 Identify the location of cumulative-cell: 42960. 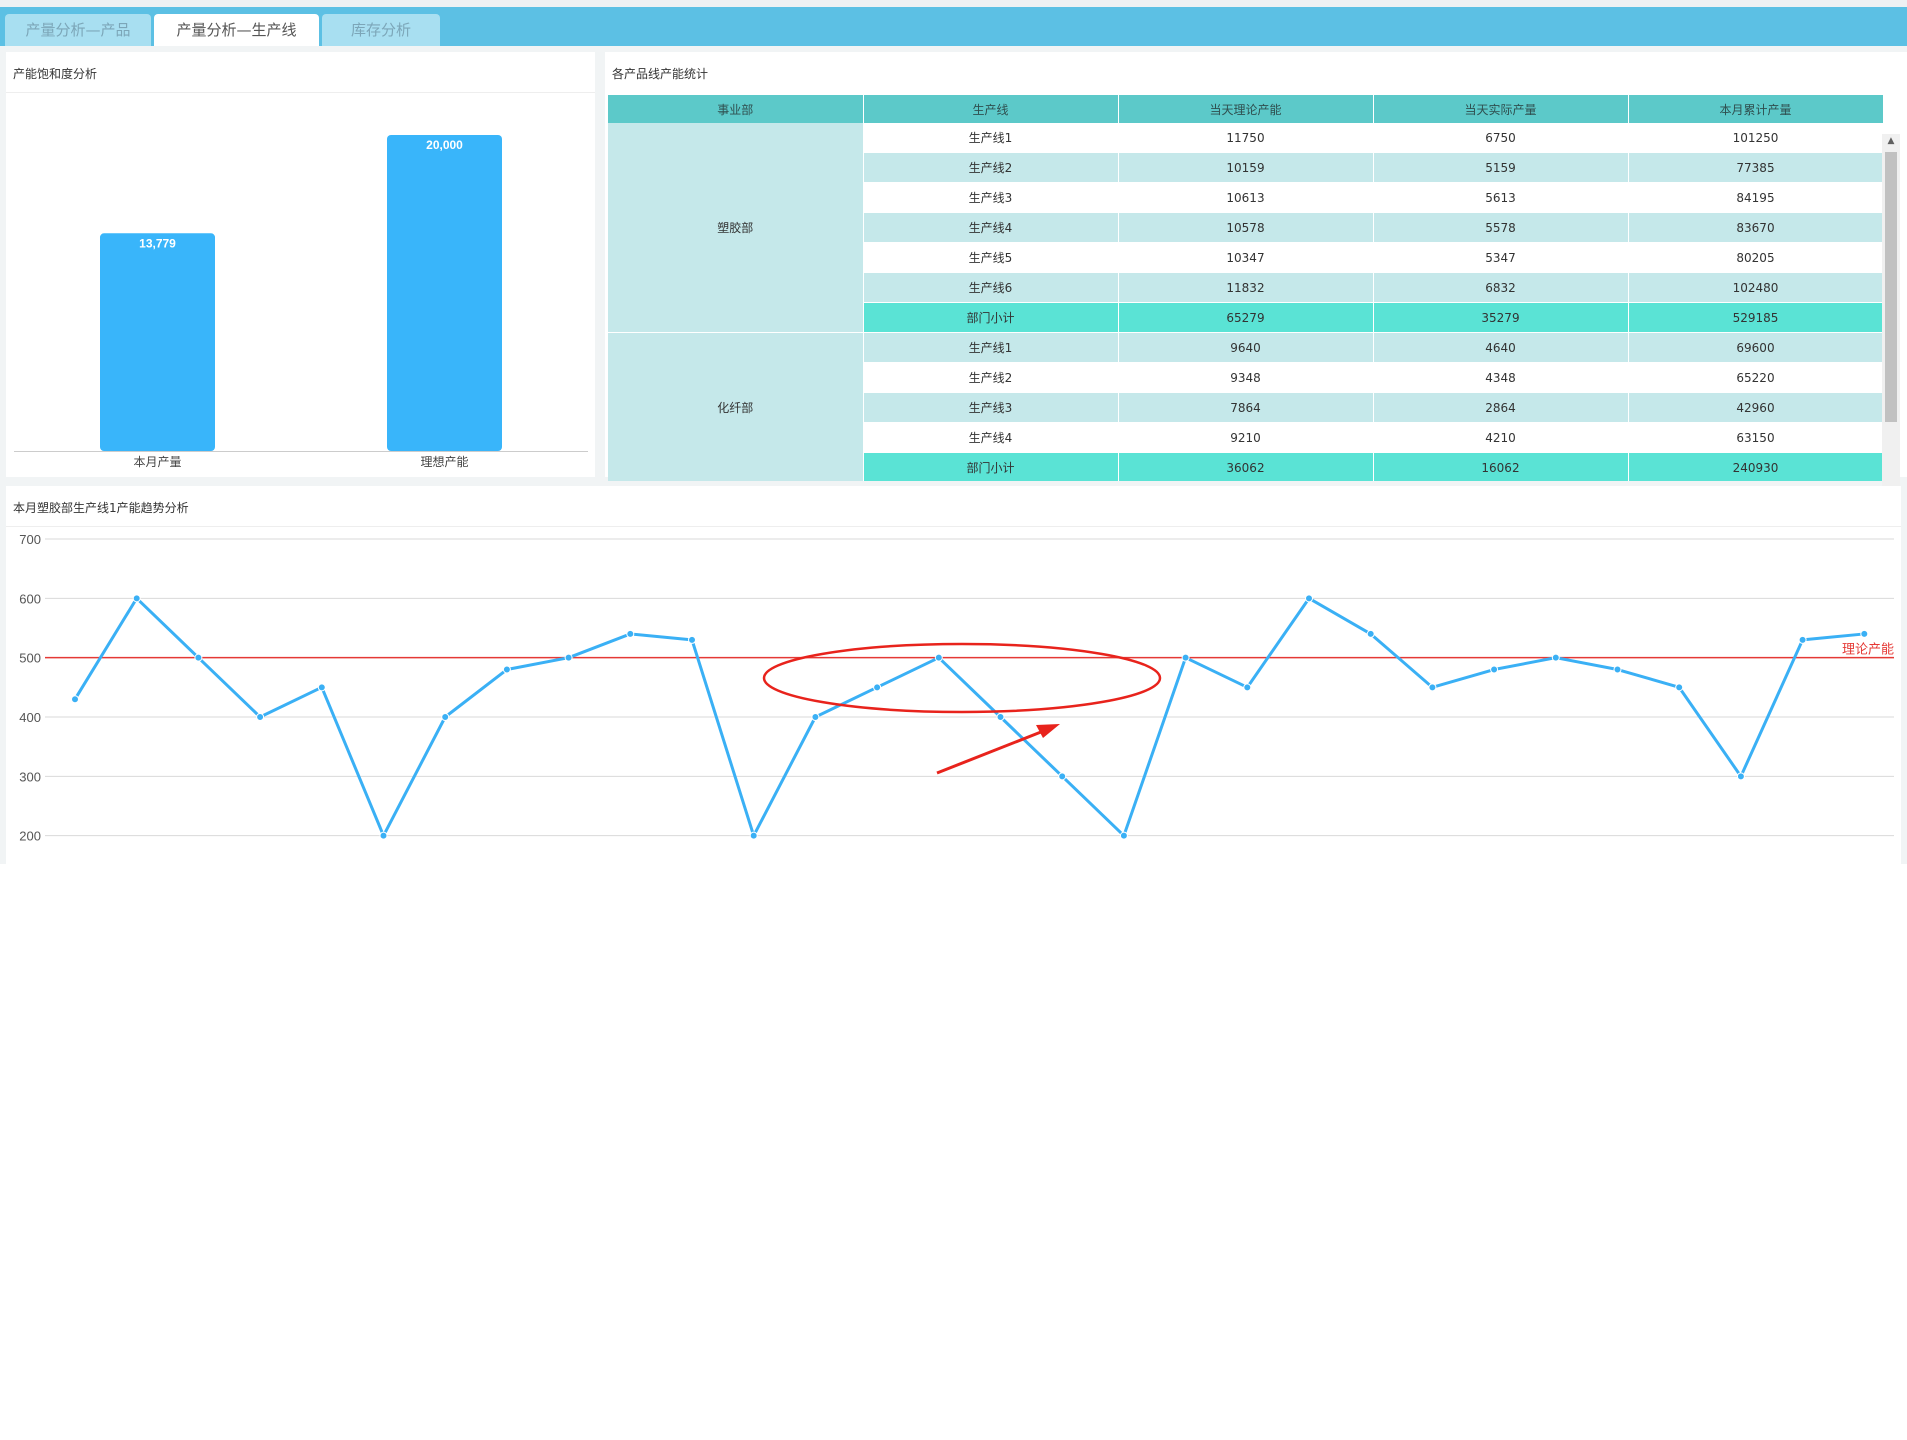
(1755, 407).